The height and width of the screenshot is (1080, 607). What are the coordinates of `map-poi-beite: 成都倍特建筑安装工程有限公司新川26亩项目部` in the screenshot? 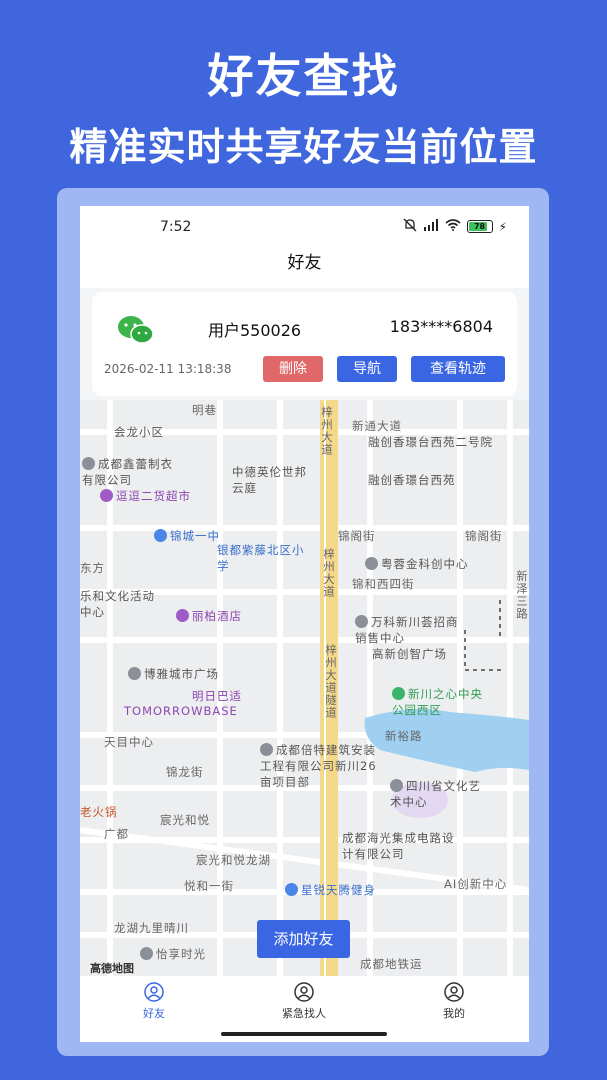 It's located at (318, 766).